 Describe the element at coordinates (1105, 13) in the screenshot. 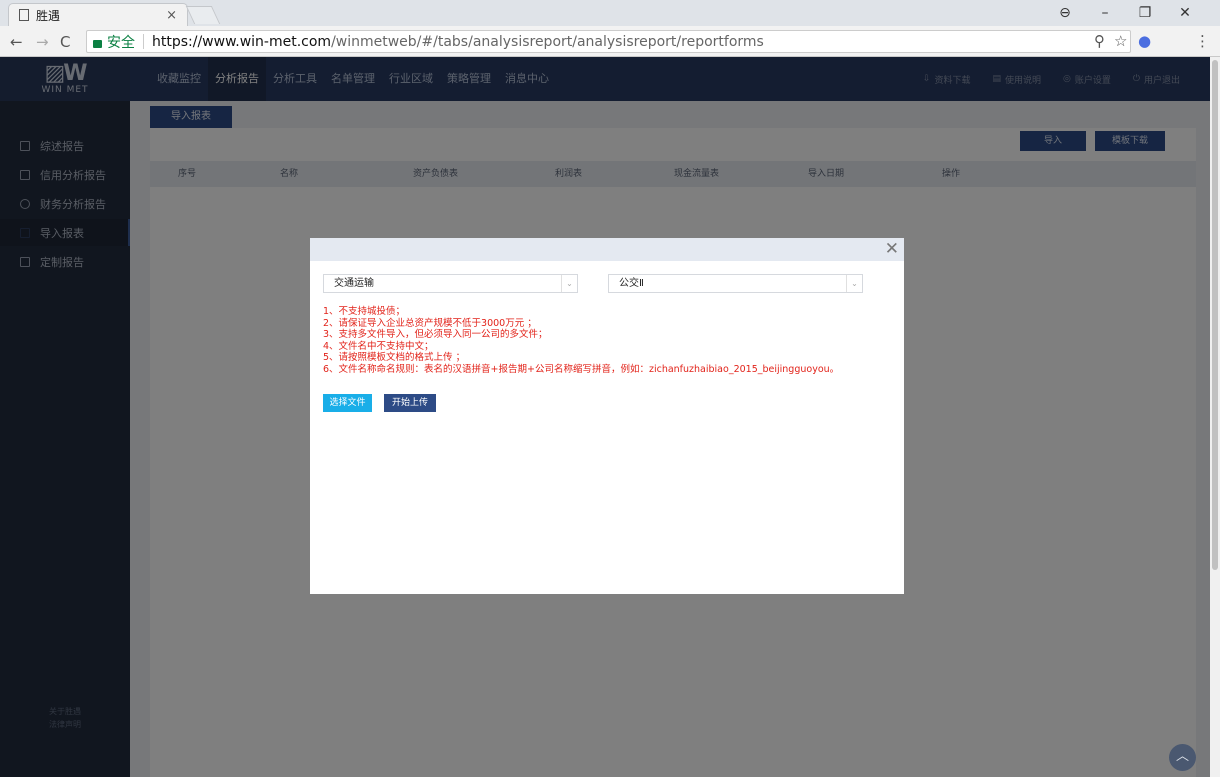

I see `minimize-icon: –` at that location.